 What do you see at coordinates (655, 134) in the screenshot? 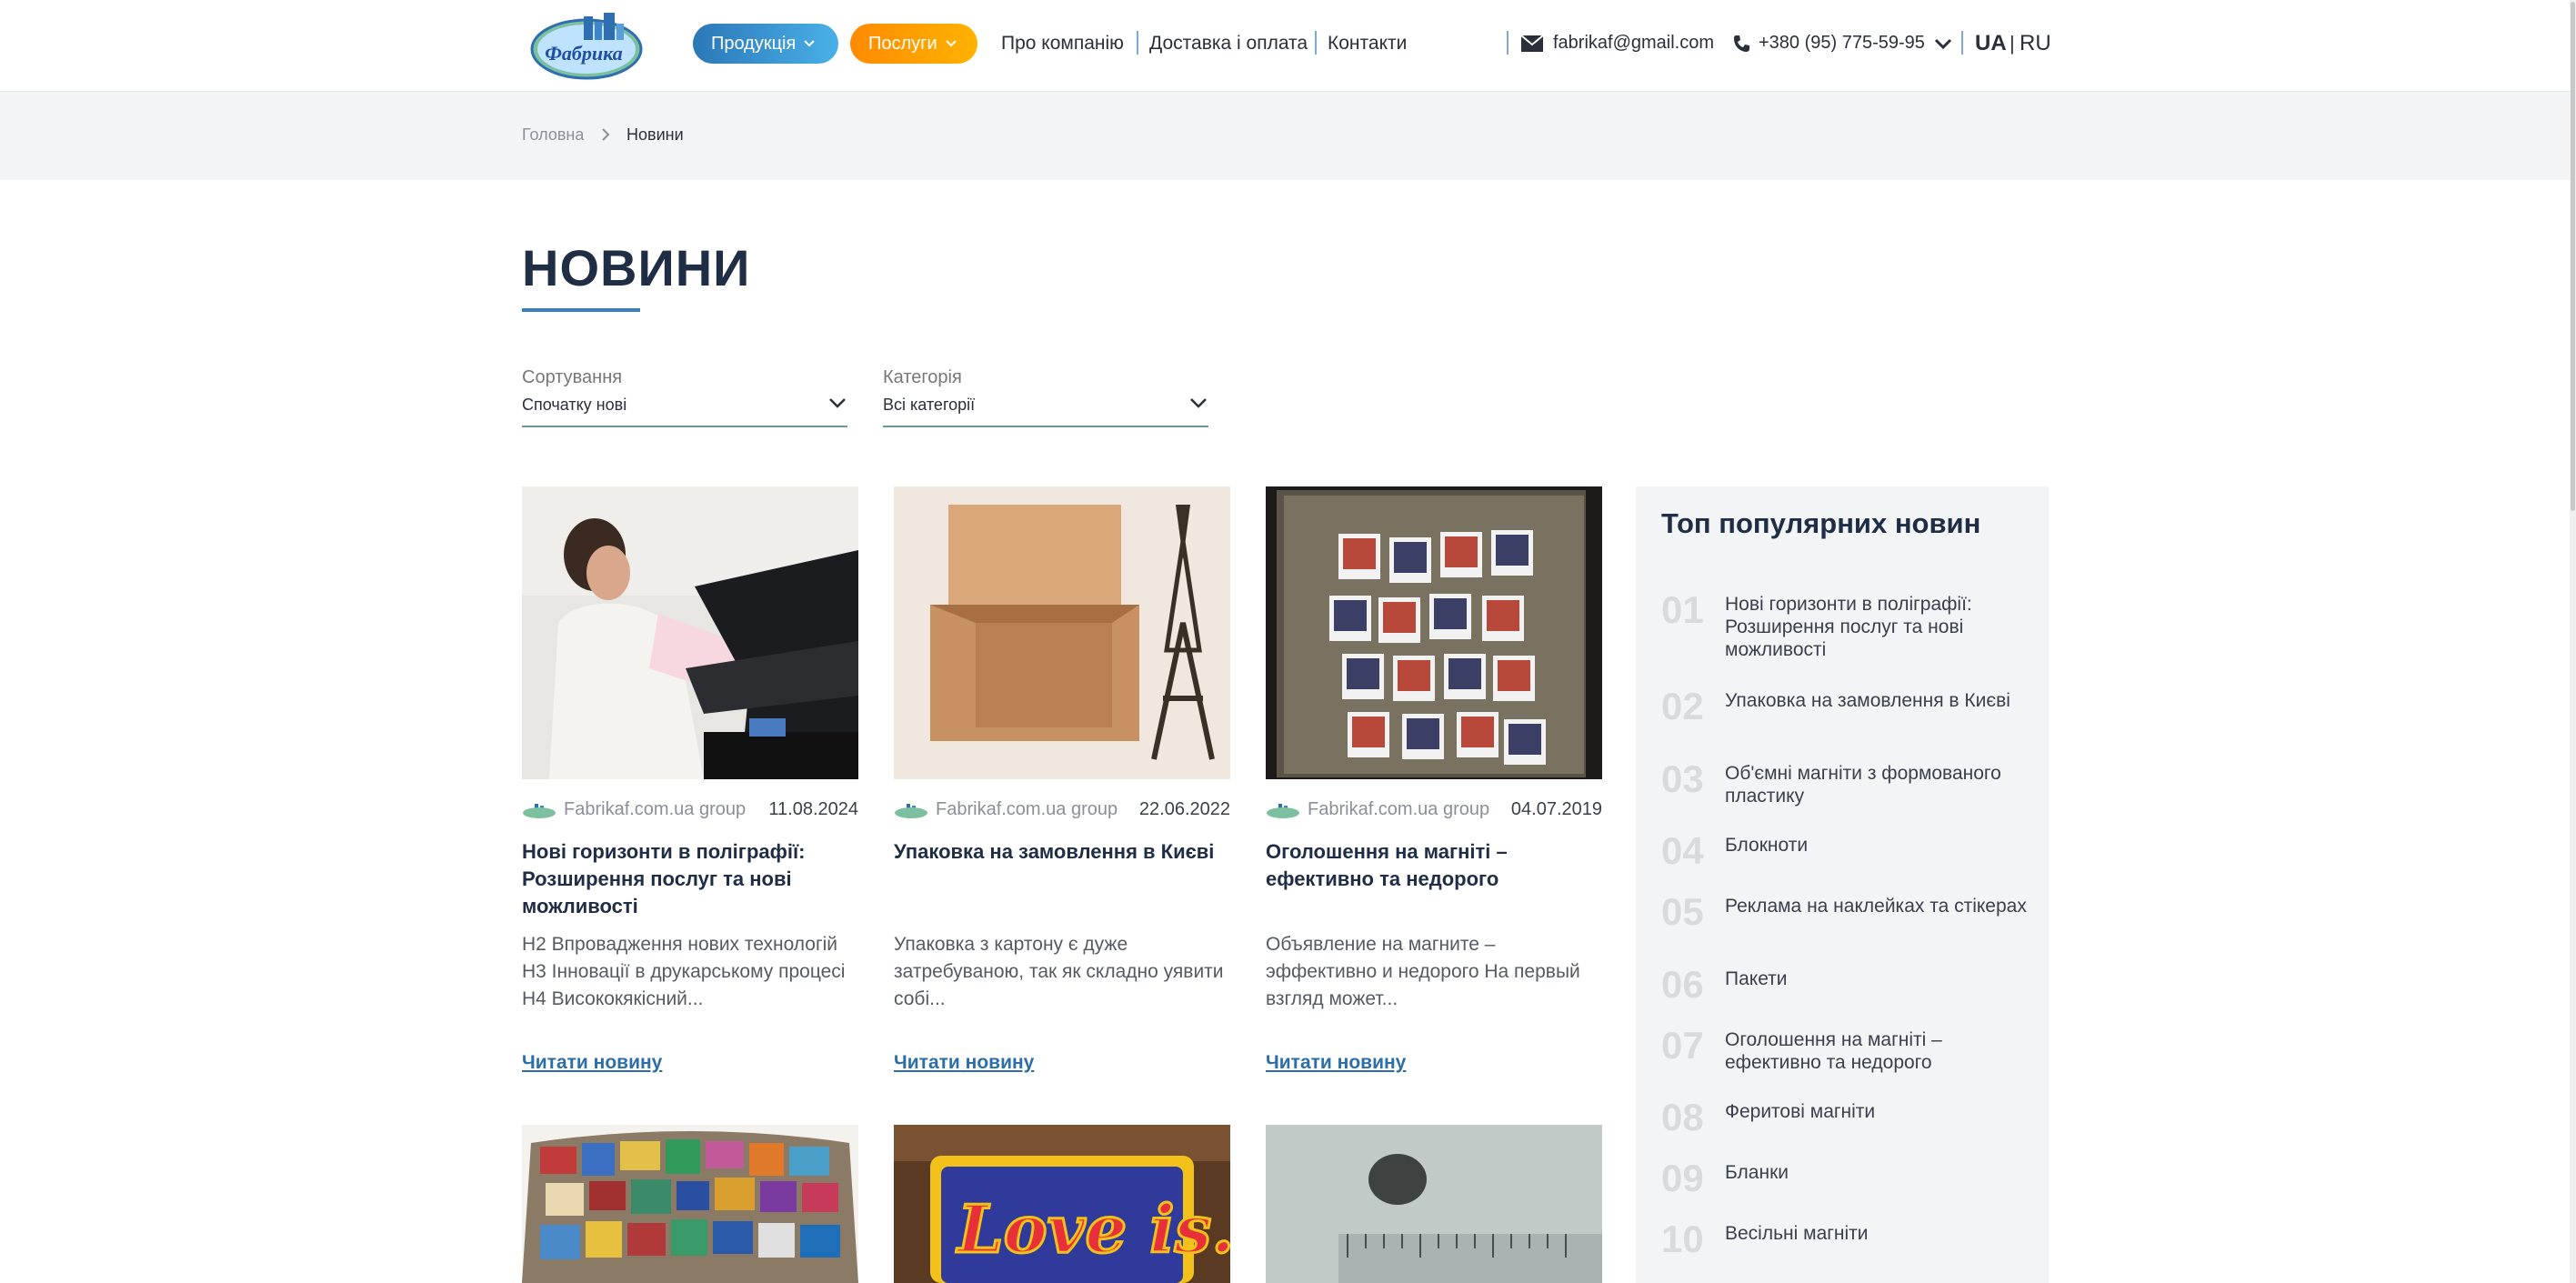
I see `breadcrumb-current: Новини` at bounding box center [655, 134].